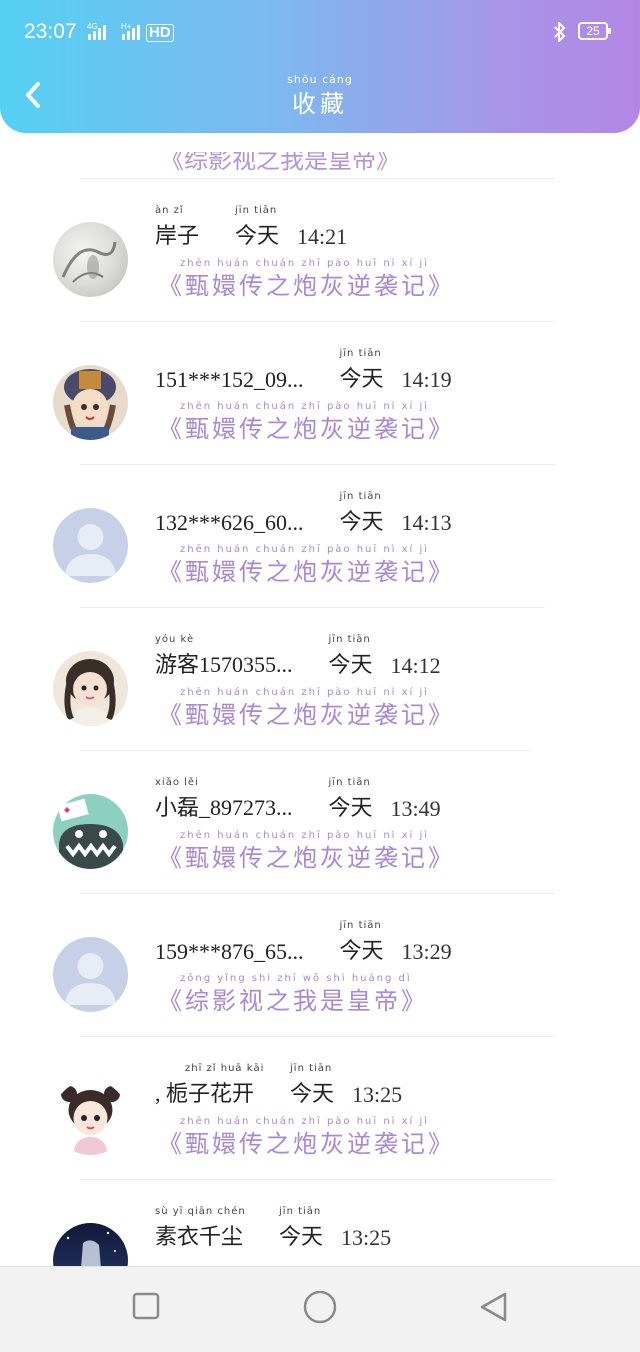  Describe the element at coordinates (50, 31) in the screenshot. I see `status-time: 23:07` at that location.